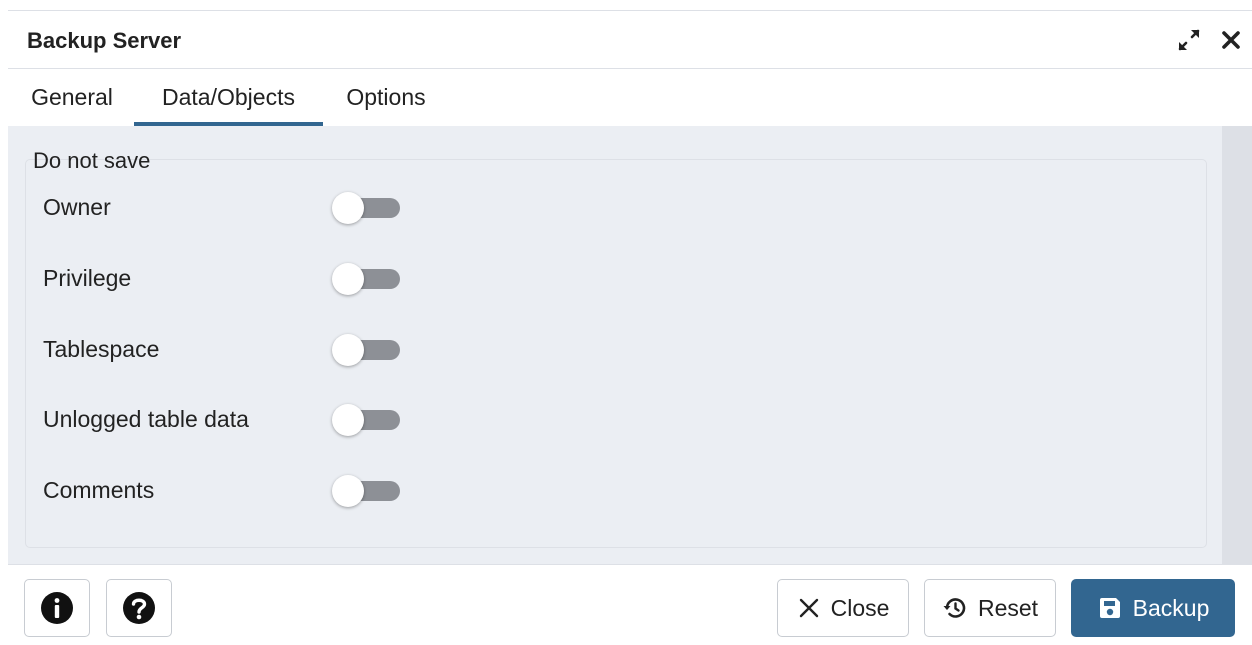 This screenshot has width=1252, height=645. Describe the element at coordinates (366, 350) in the screenshot. I see `tablespace-toggle` at that location.